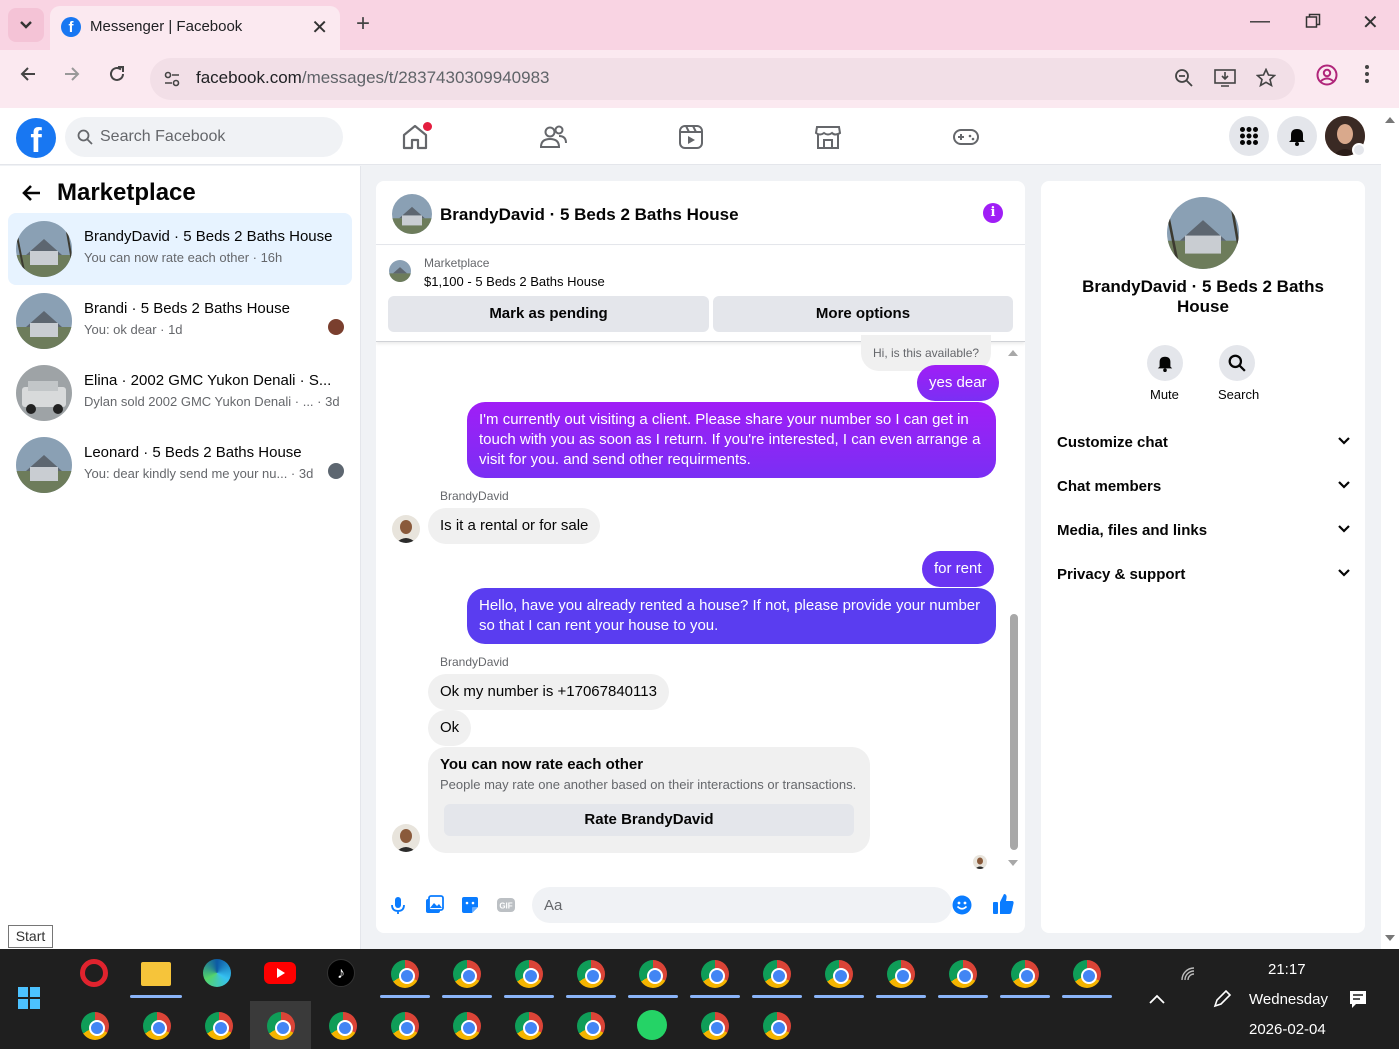  Describe the element at coordinates (1287, 1029) in the screenshot. I see `clock-date: 2026-02-04` at that location.